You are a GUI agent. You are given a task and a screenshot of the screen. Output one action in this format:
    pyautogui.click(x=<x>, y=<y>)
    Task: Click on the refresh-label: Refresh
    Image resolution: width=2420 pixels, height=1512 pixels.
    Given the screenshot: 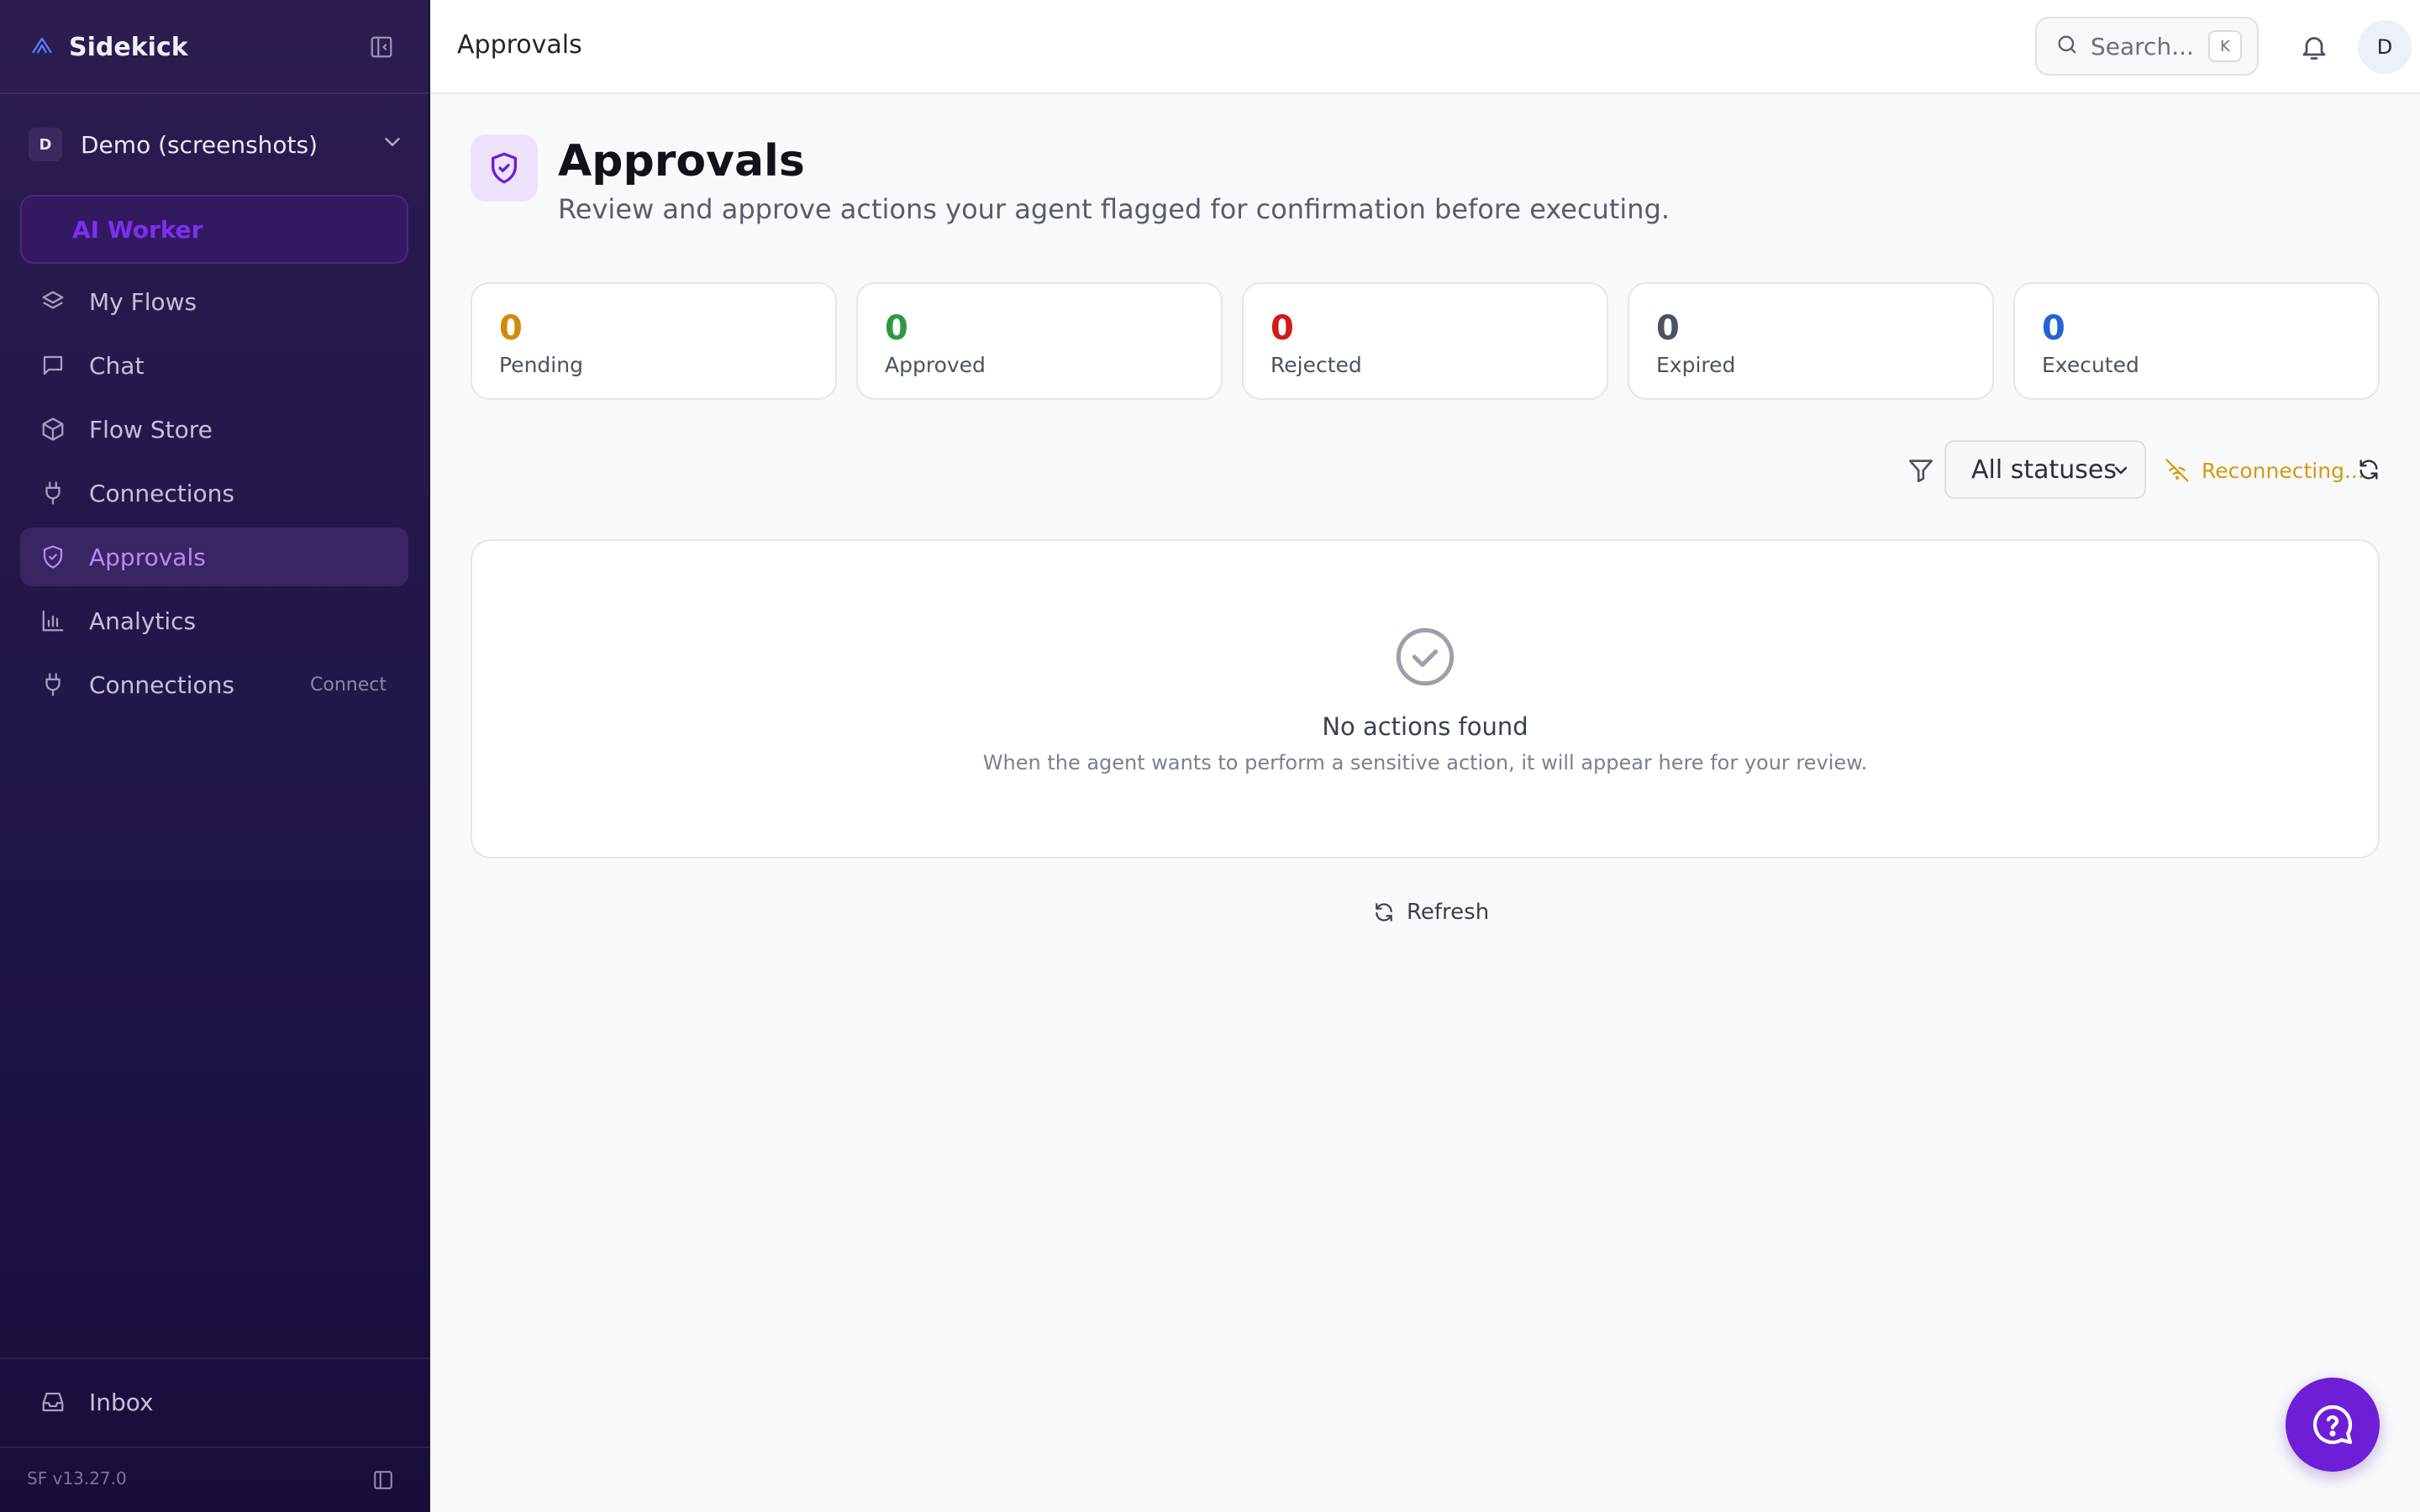 What is the action you would take?
    pyautogui.click(x=1448, y=912)
    